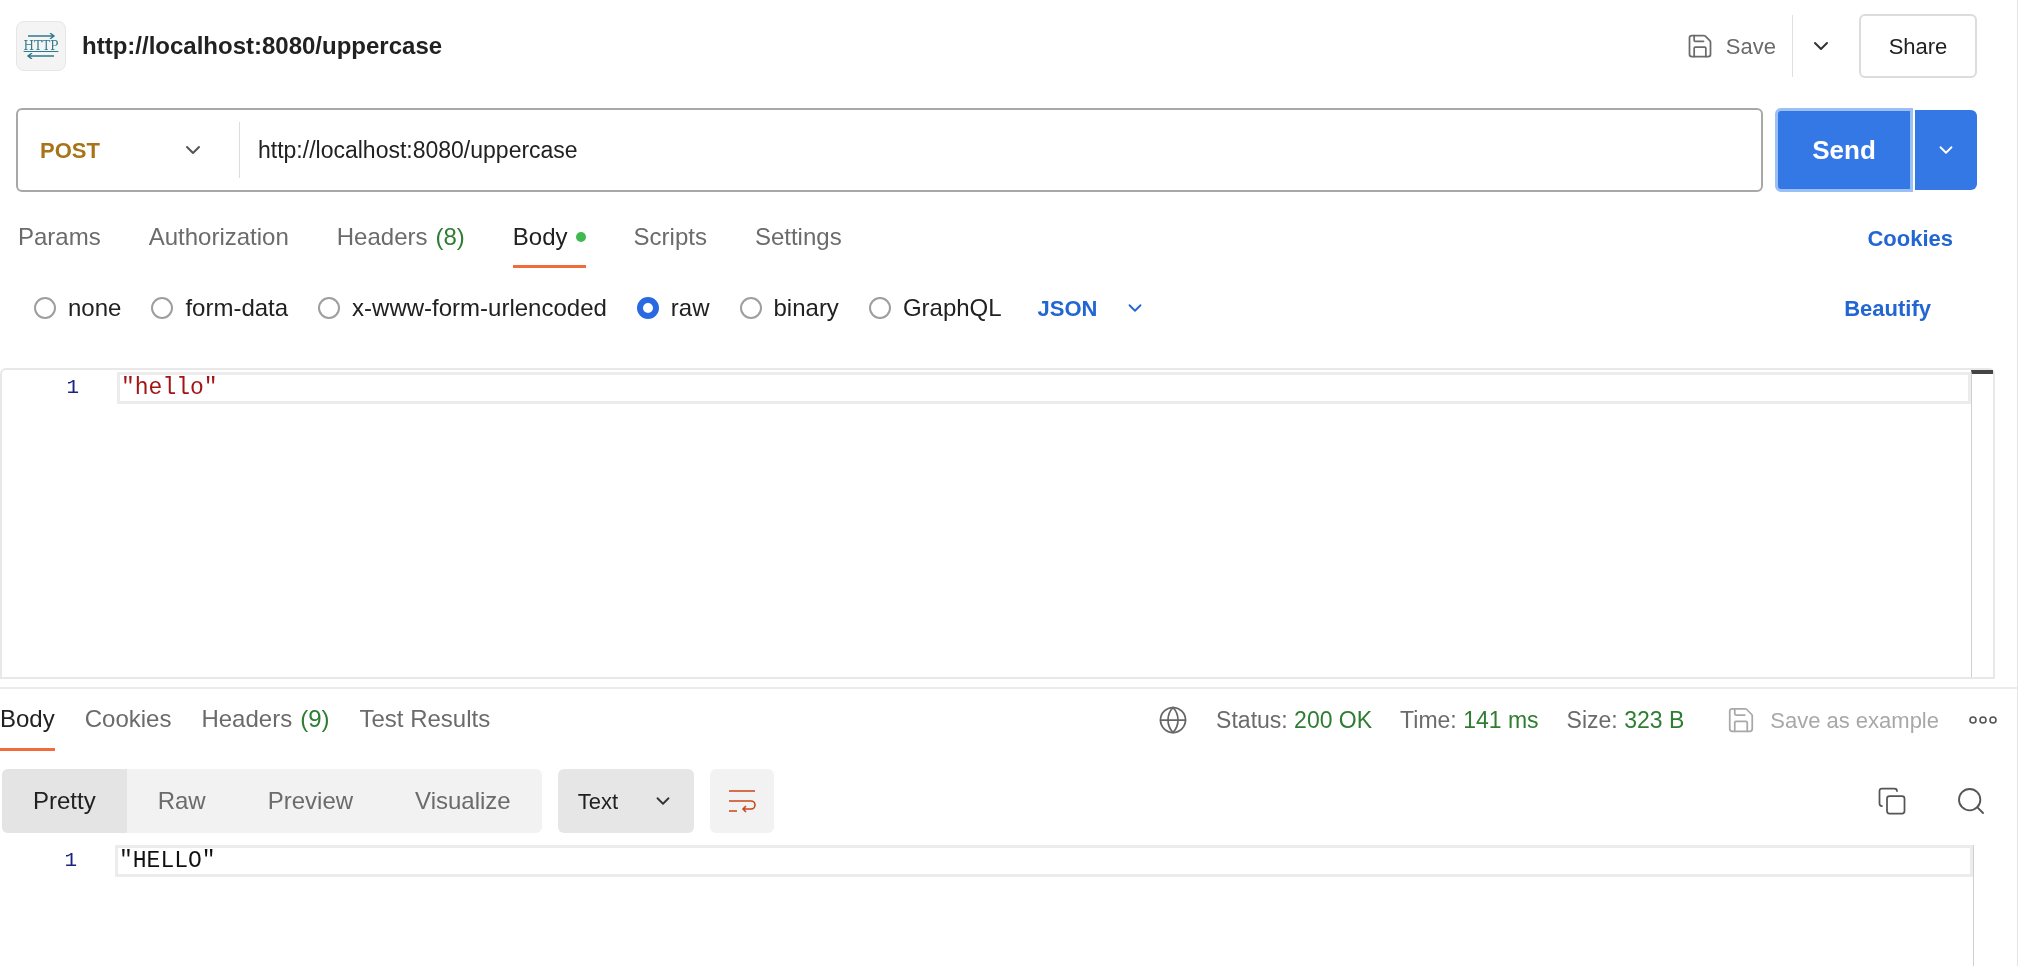  Describe the element at coordinates (889, 150) in the screenshot. I see `url-bar: POST http://localhost:8080/uppercase` at that location.